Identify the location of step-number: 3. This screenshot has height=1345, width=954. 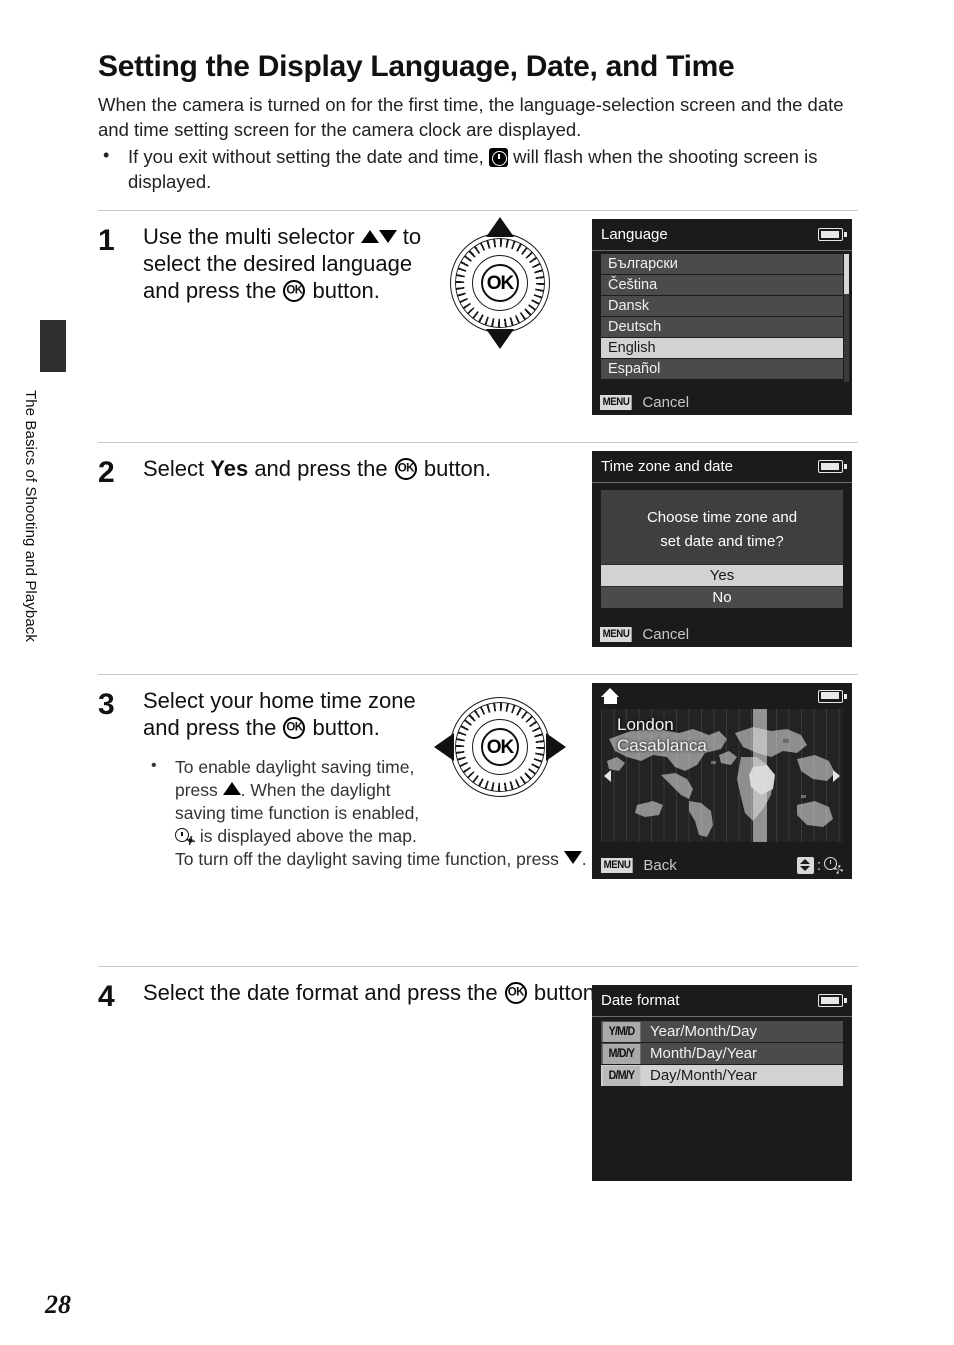
(106, 705).